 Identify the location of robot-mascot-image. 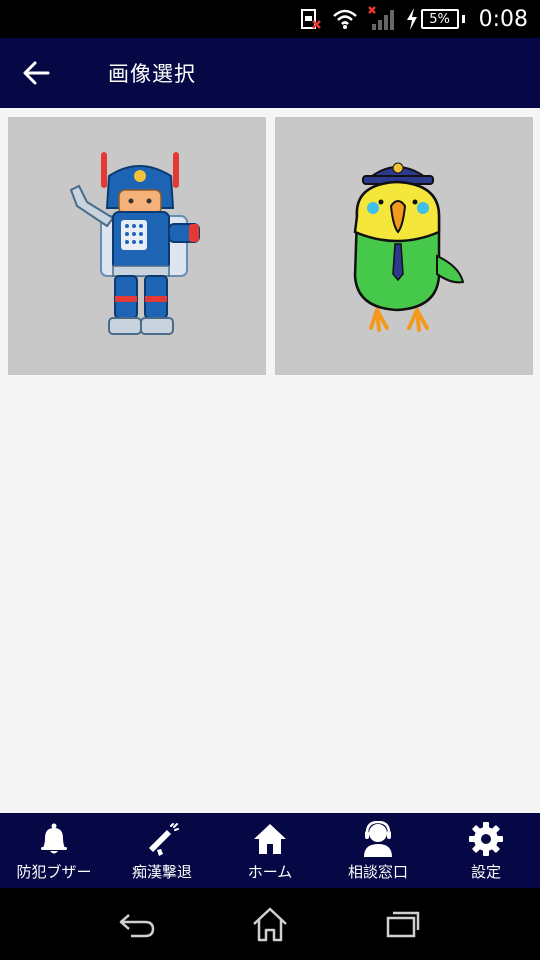
(134, 243).